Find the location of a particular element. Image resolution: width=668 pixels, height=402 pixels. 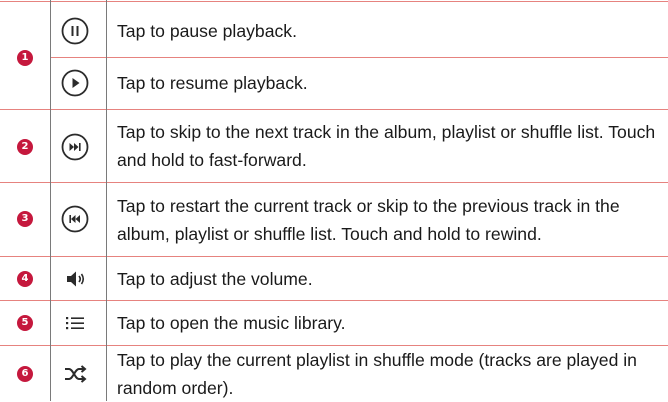

step-badge-3: 3 is located at coordinates (25, 219).